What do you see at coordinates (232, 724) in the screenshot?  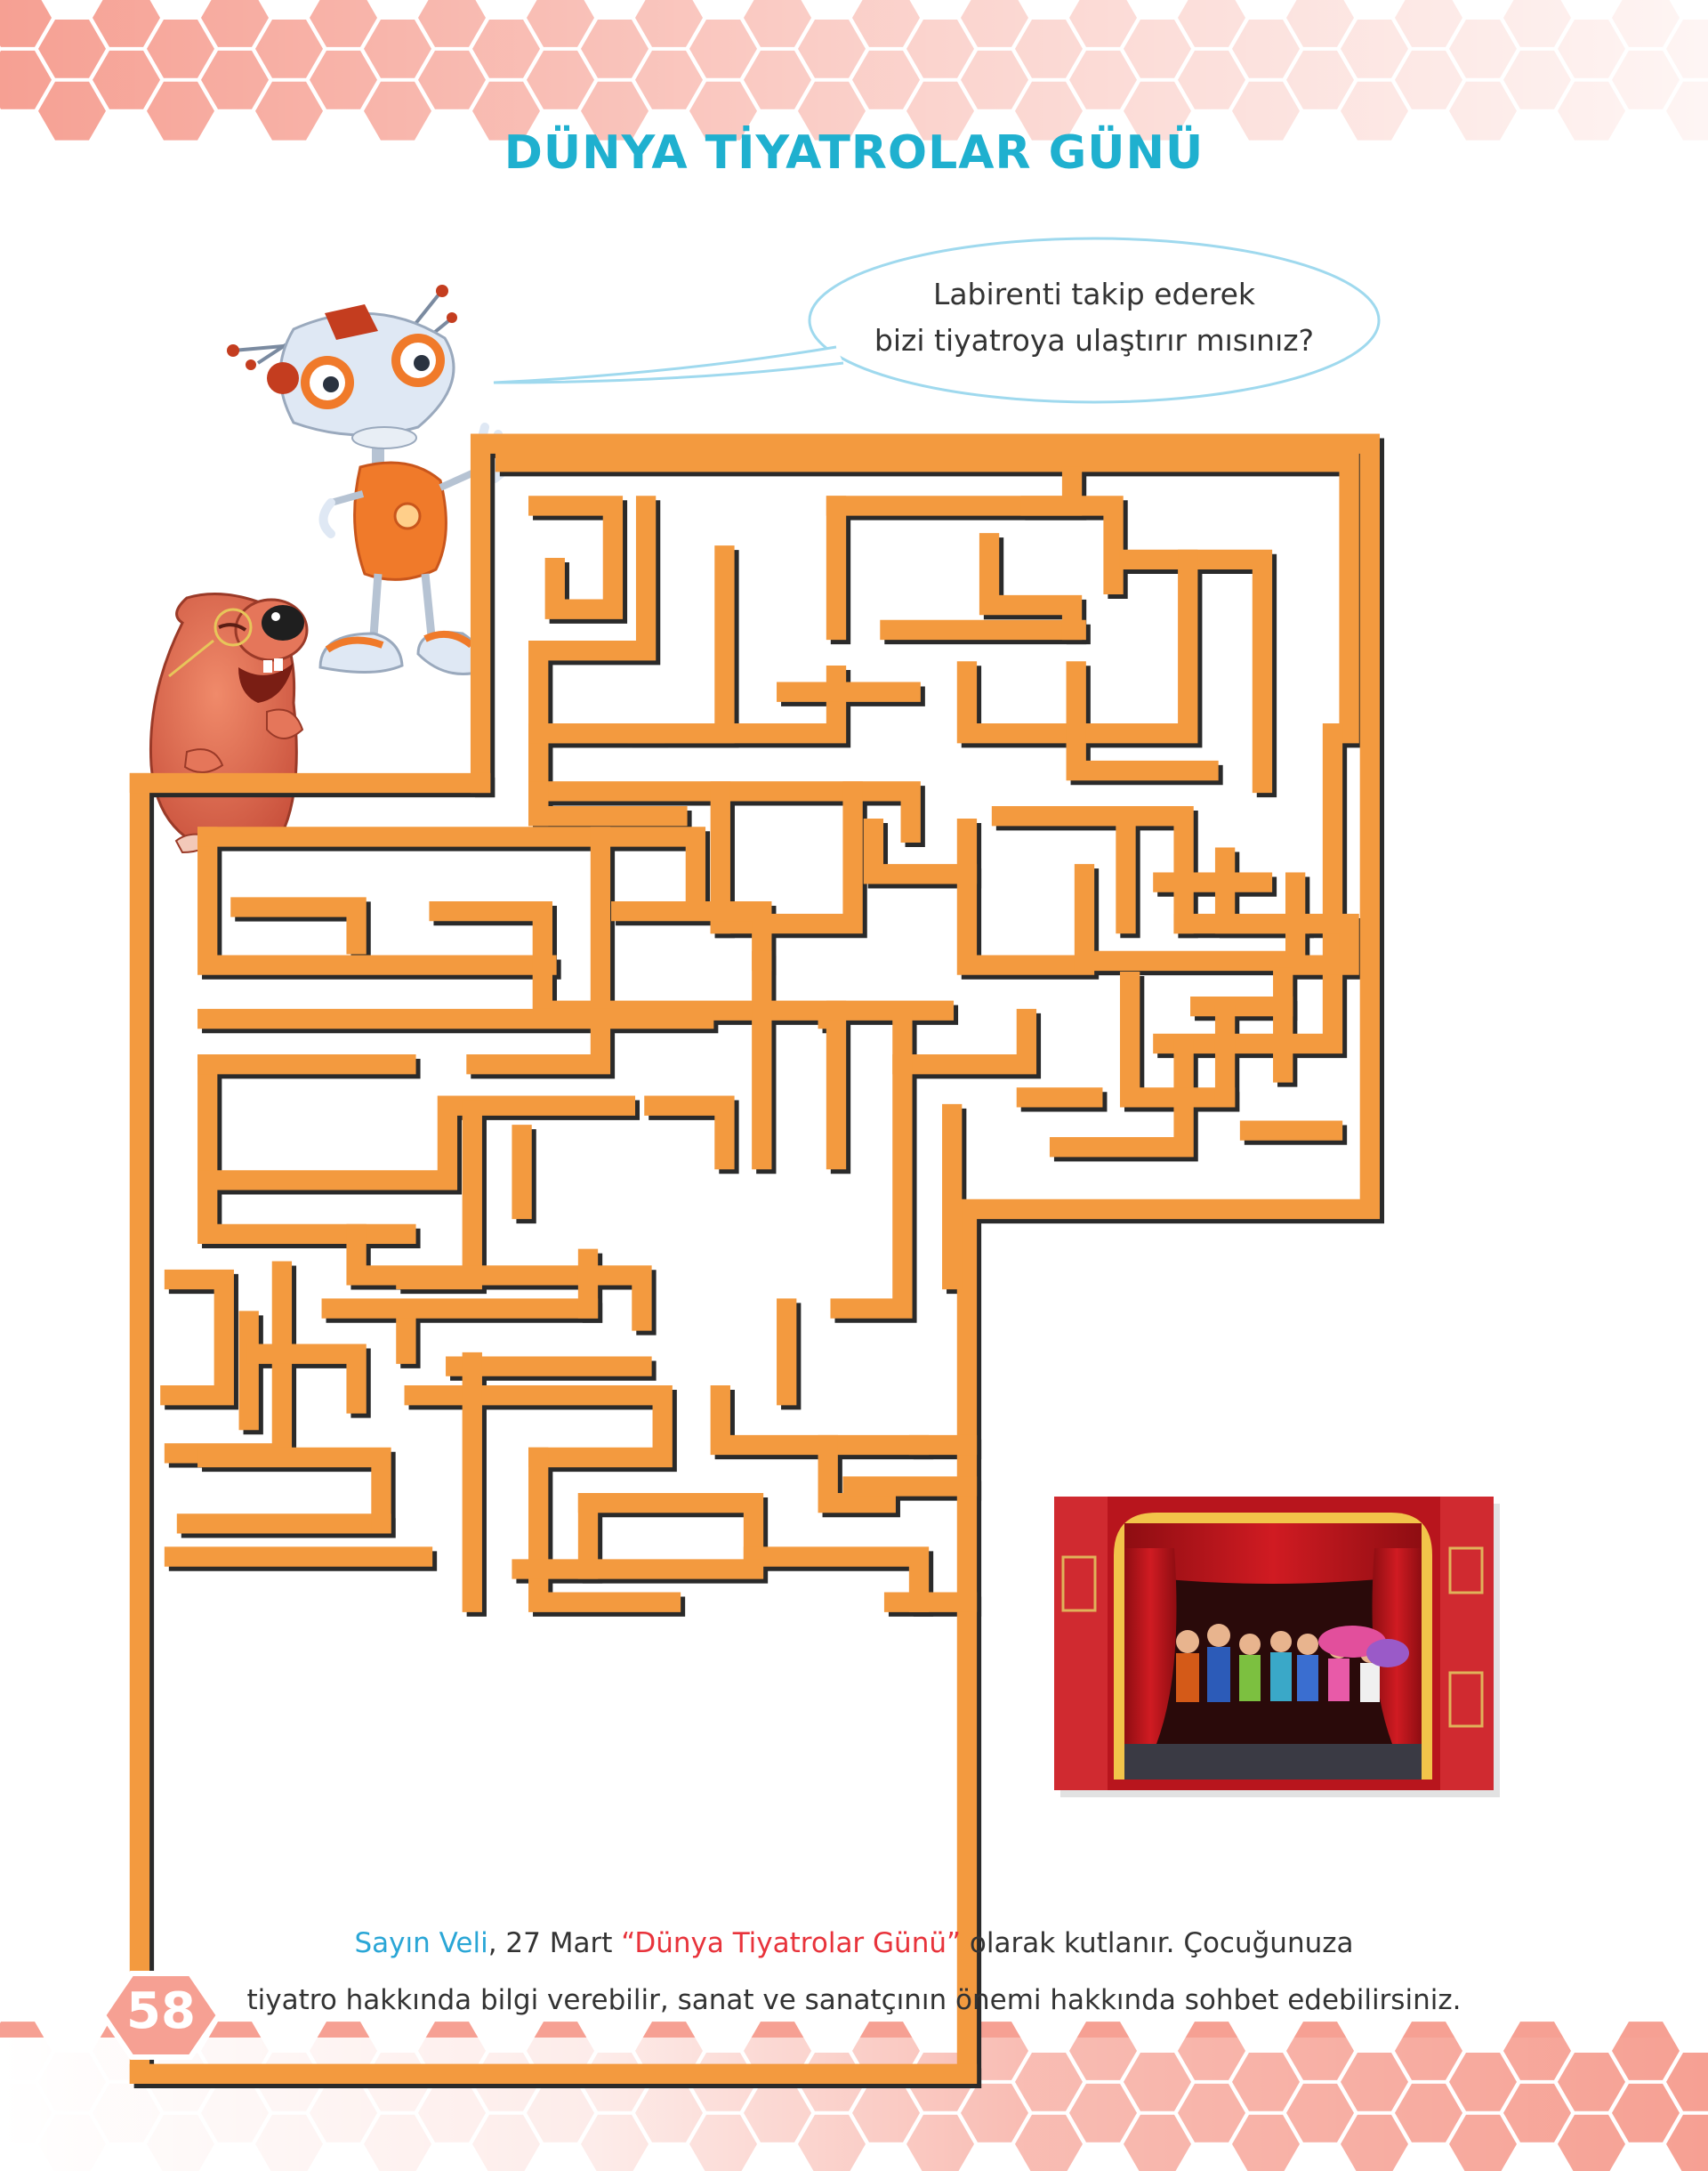 I see `mole-character` at bounding box center [232, 724].